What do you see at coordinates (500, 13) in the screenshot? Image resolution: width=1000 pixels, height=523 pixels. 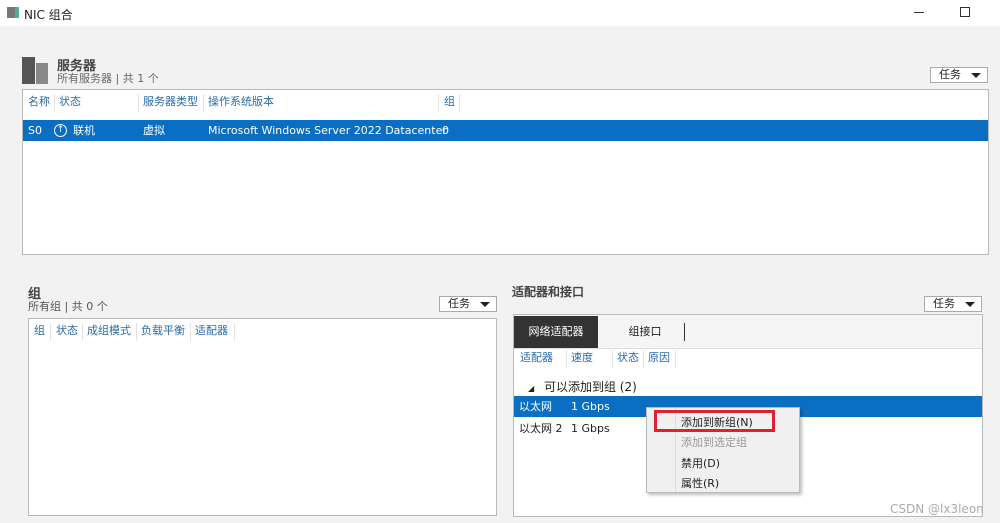 I see `title-bar: NIC 组合` at bounding box center [500, 13].